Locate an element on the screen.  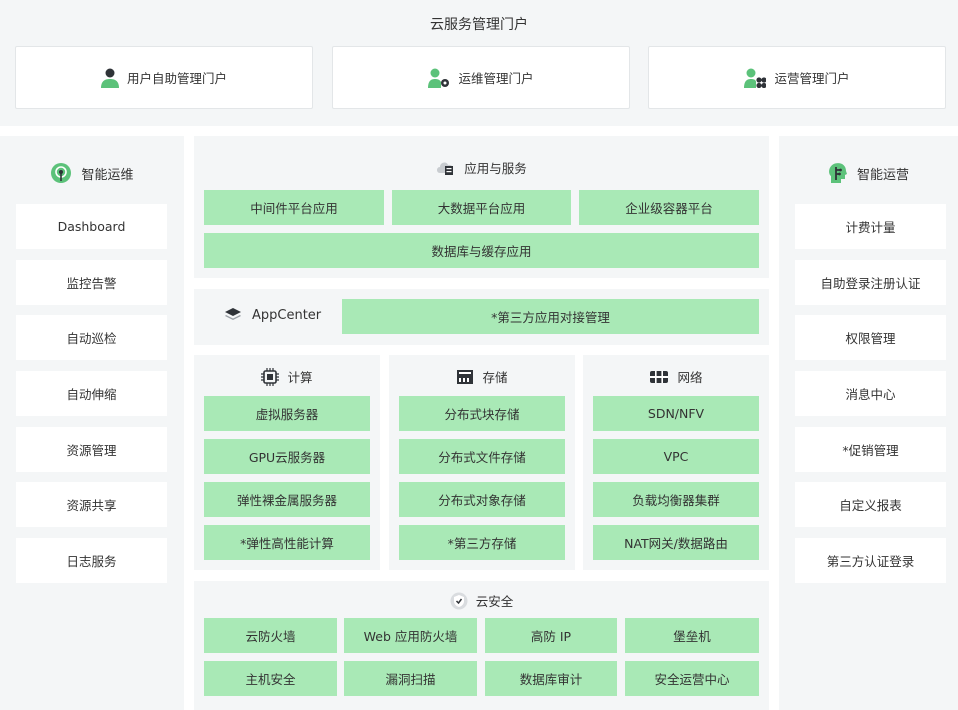
operation-portal-card: 运营管理门户 is located at coordinates (797, 77).